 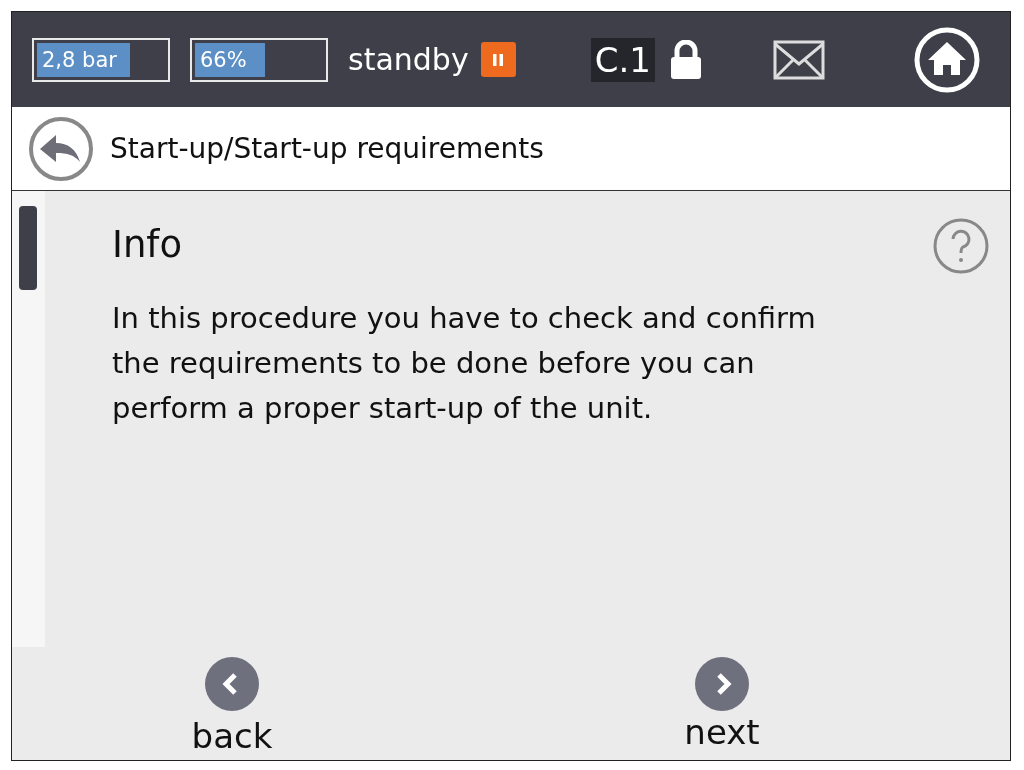 What do you see at coordinates (232, 684) in the screenshot?
I see `chevron-left-icon` at bounding box center [232, 684].